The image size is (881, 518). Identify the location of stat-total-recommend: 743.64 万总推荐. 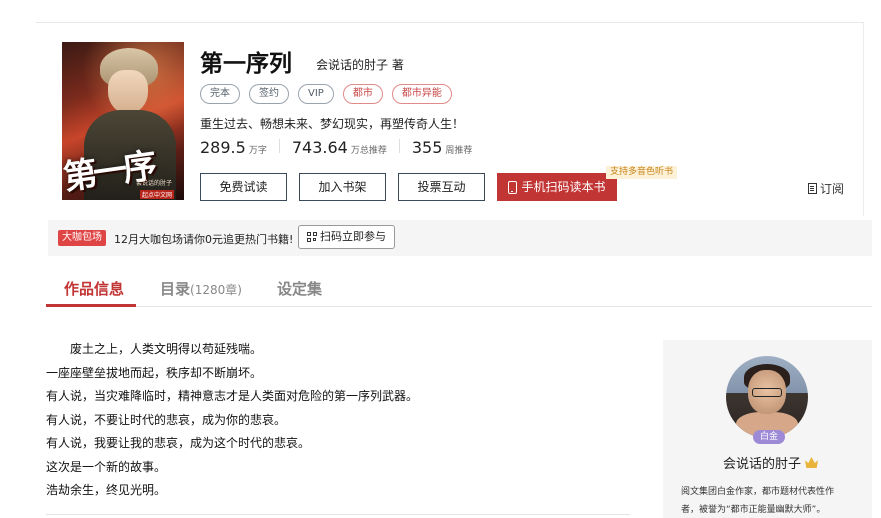
(339, 147).